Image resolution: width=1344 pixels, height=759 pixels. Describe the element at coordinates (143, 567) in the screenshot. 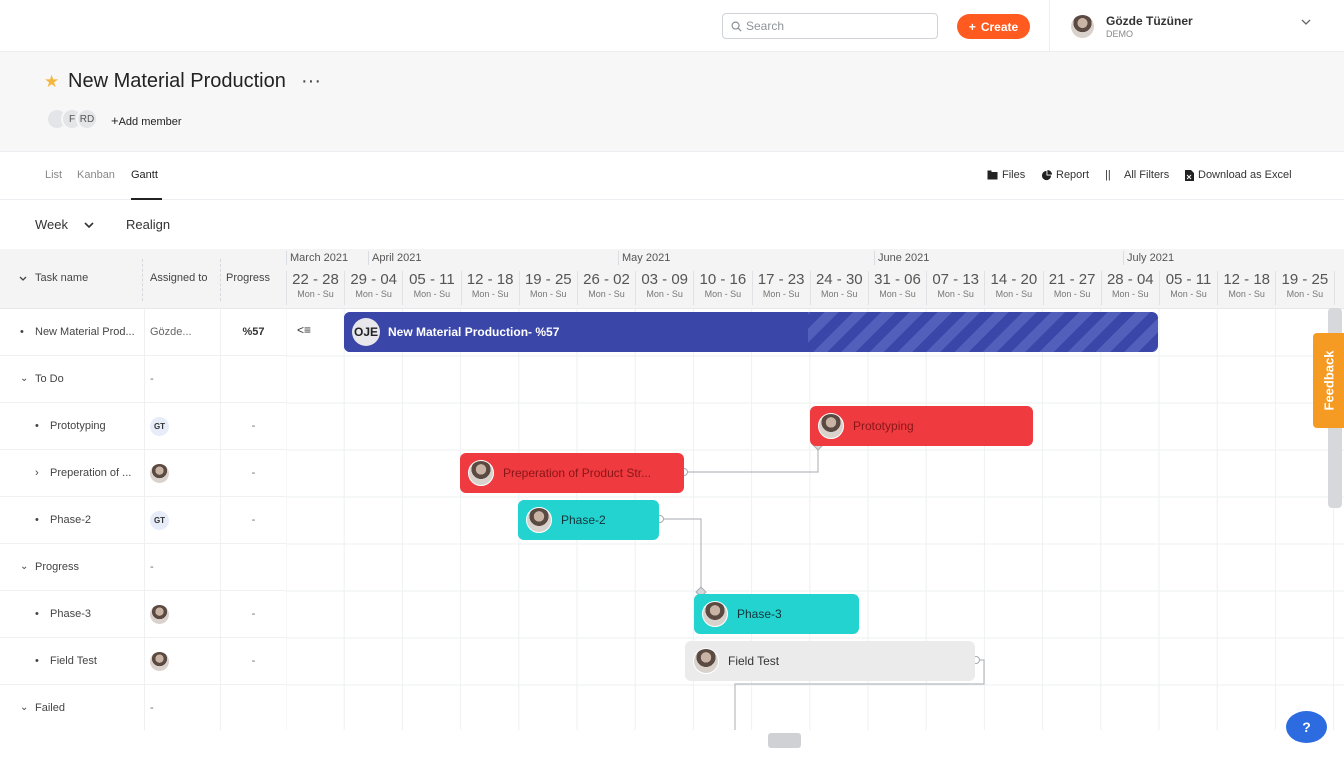

I see `table-row: ⌄ Progress -` at that location.